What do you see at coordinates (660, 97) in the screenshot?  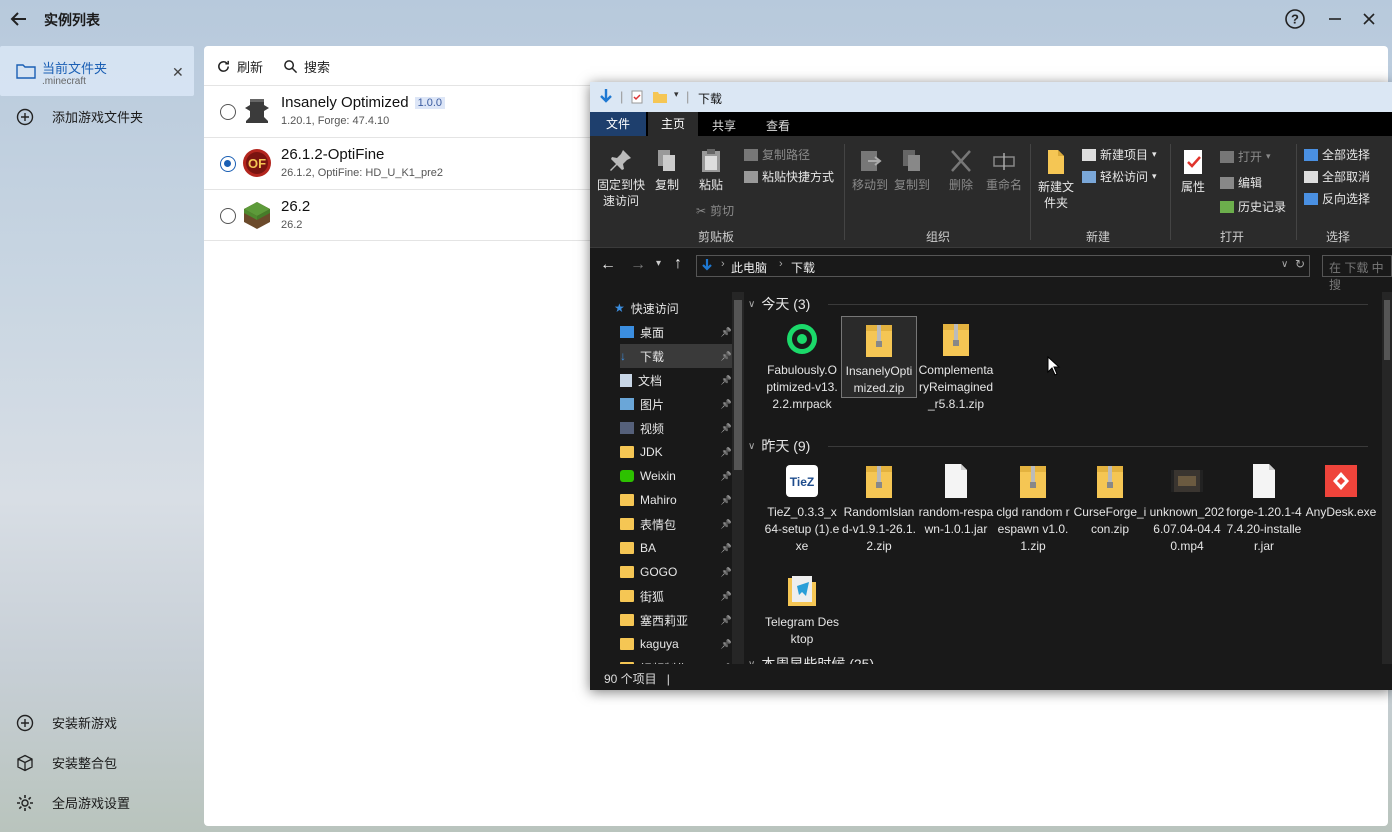 I see `new-folder-quick-icon` at bounding box center [660, 97].